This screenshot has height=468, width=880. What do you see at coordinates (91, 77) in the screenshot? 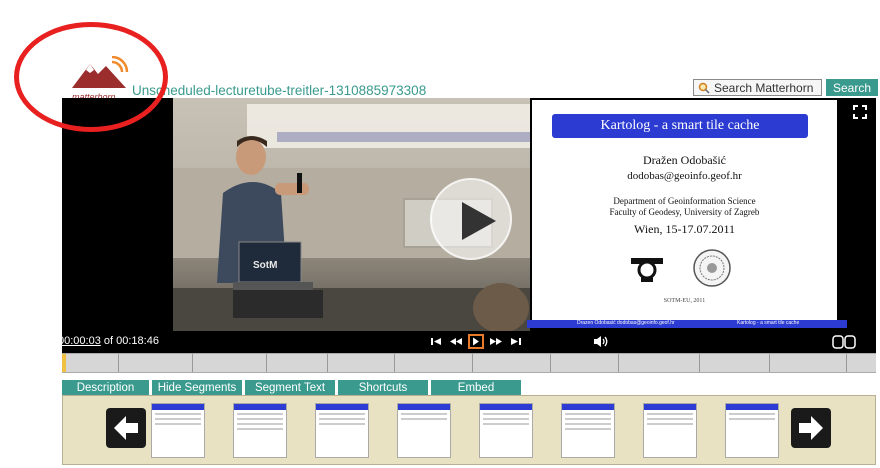
I see `annotation-circle` at bounding box center [91, 77].